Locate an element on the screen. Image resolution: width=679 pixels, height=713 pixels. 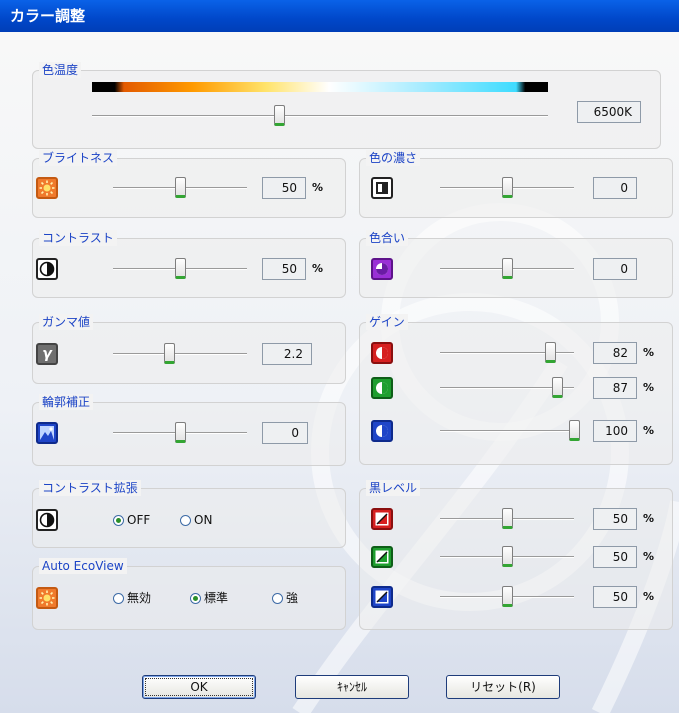
color-temperature-slider-thumb is located at coordinates (279, 115).